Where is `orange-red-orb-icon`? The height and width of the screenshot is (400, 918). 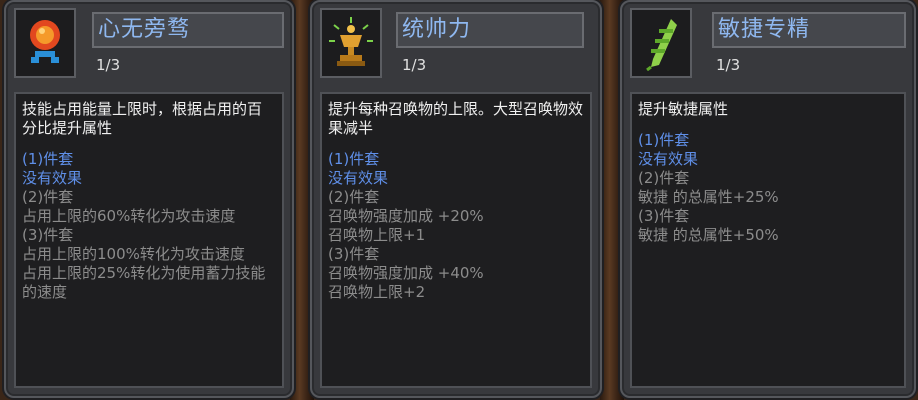
orange-red-orb-icon is located at coordinates (45, 41).